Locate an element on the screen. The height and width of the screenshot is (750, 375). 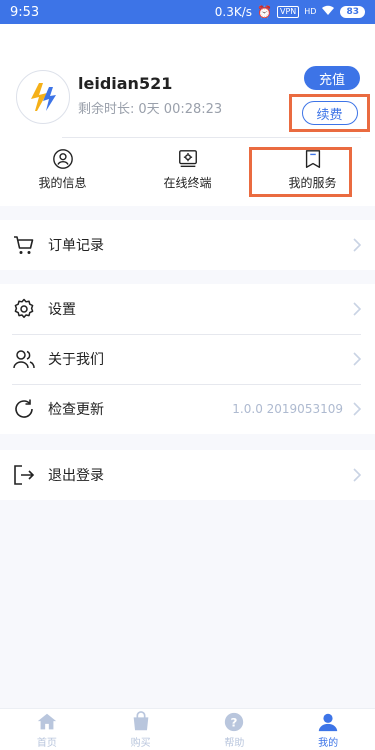
status-time: 9:53 is located at coordinates (25, 12).